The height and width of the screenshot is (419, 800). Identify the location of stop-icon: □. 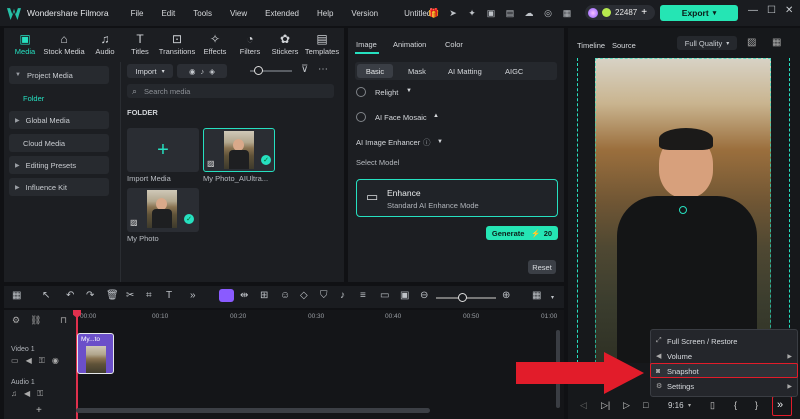
(645, 405).